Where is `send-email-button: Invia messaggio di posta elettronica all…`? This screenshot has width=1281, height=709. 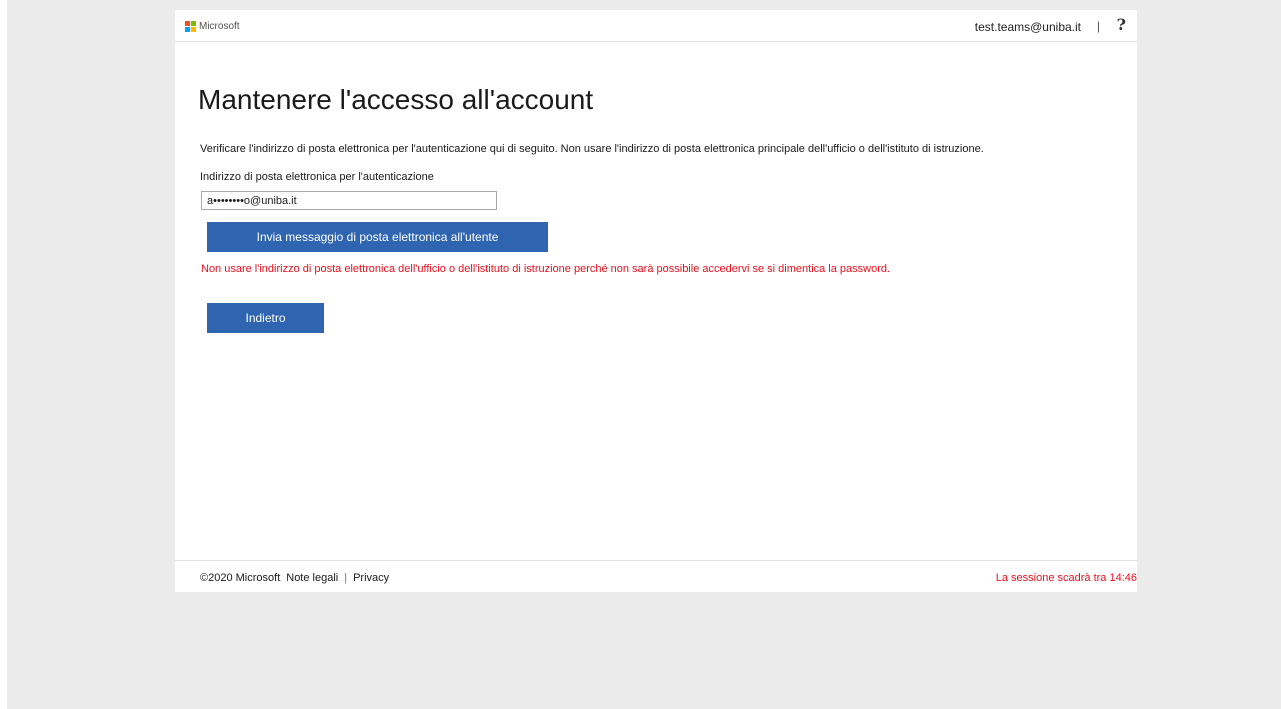
send-email-button: Invia messaggio di posta elettronica all… is located at coordinates (377, 237).